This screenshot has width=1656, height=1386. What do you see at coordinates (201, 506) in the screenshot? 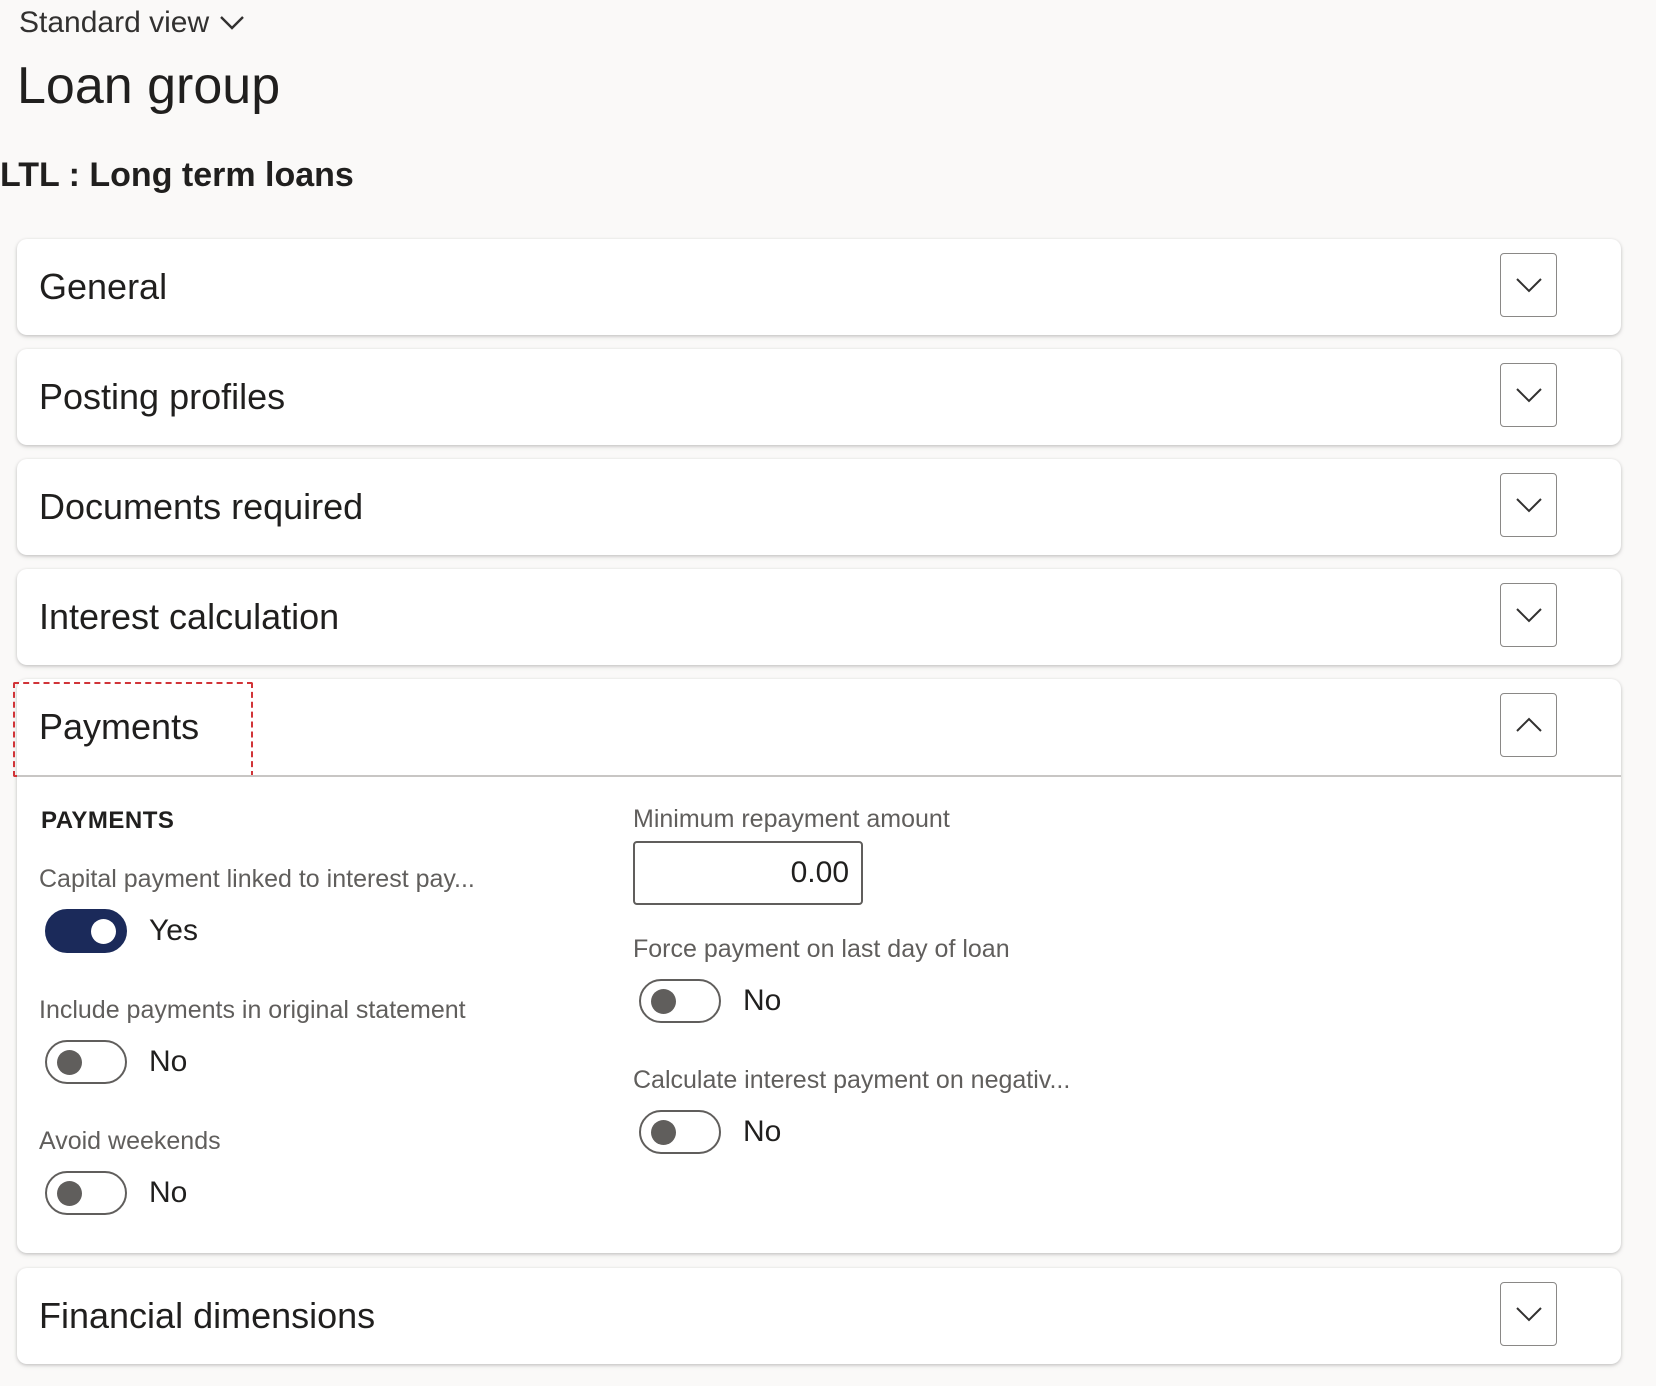
I see `fasttab-title: Documents required` at bounding box center [201, 506].